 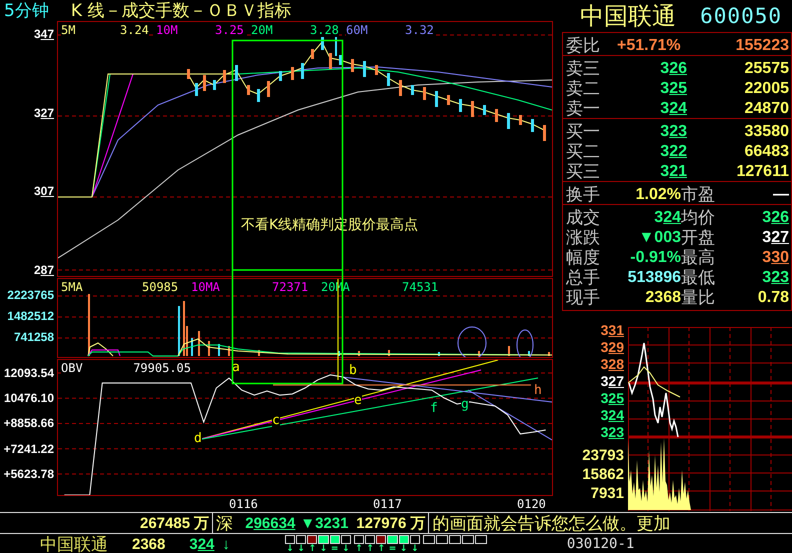 What do you see at coordinates (653, 277) in the screenshot?
I see `stat-value: 513896` at bounding box center [653, 277].